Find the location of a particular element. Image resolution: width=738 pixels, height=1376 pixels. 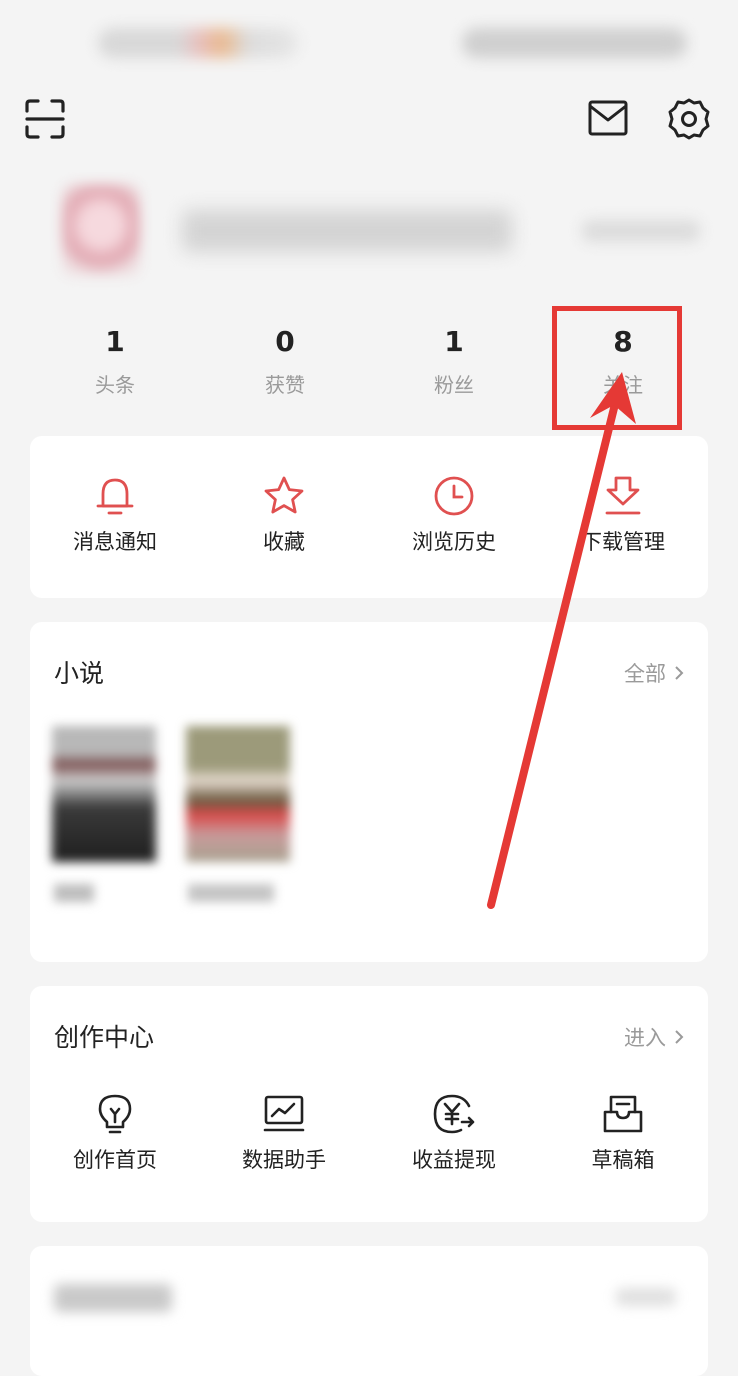

mail-icon is located at coordinates (608, 120).